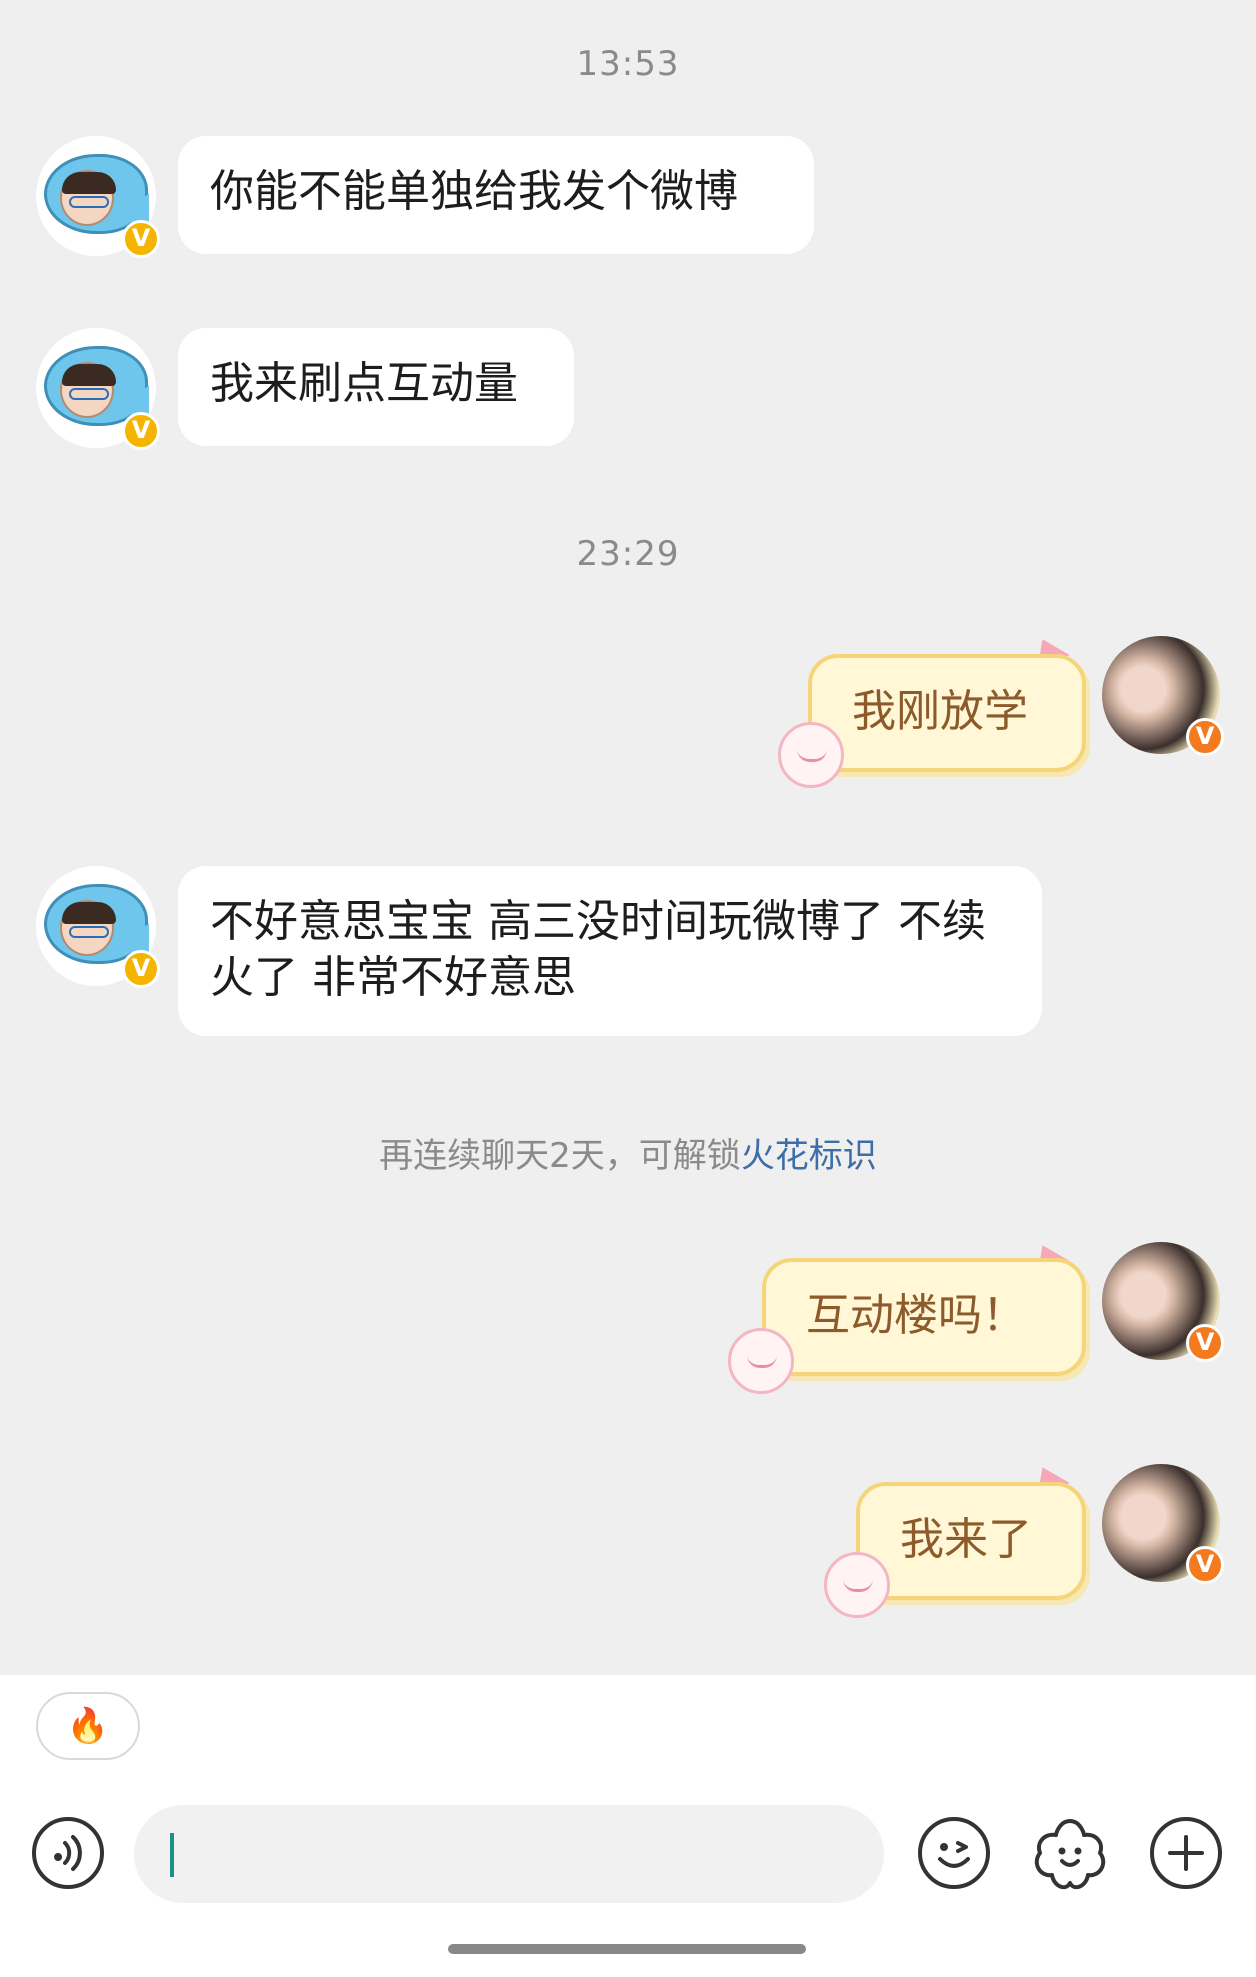 The width and height of the screenshot is (1256, 1977). I want to click on spark-unlock-notice: 再连续聊天2天，可解锁火花标识, so click(628, 1152).